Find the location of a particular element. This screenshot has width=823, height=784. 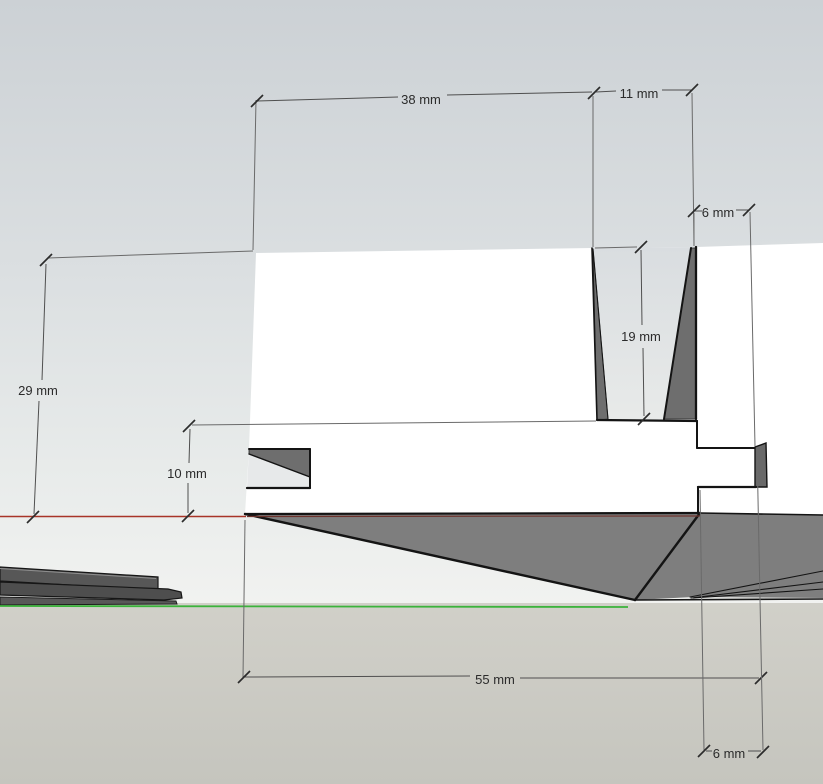

green-axis-line is located at coordinates (314, 606).